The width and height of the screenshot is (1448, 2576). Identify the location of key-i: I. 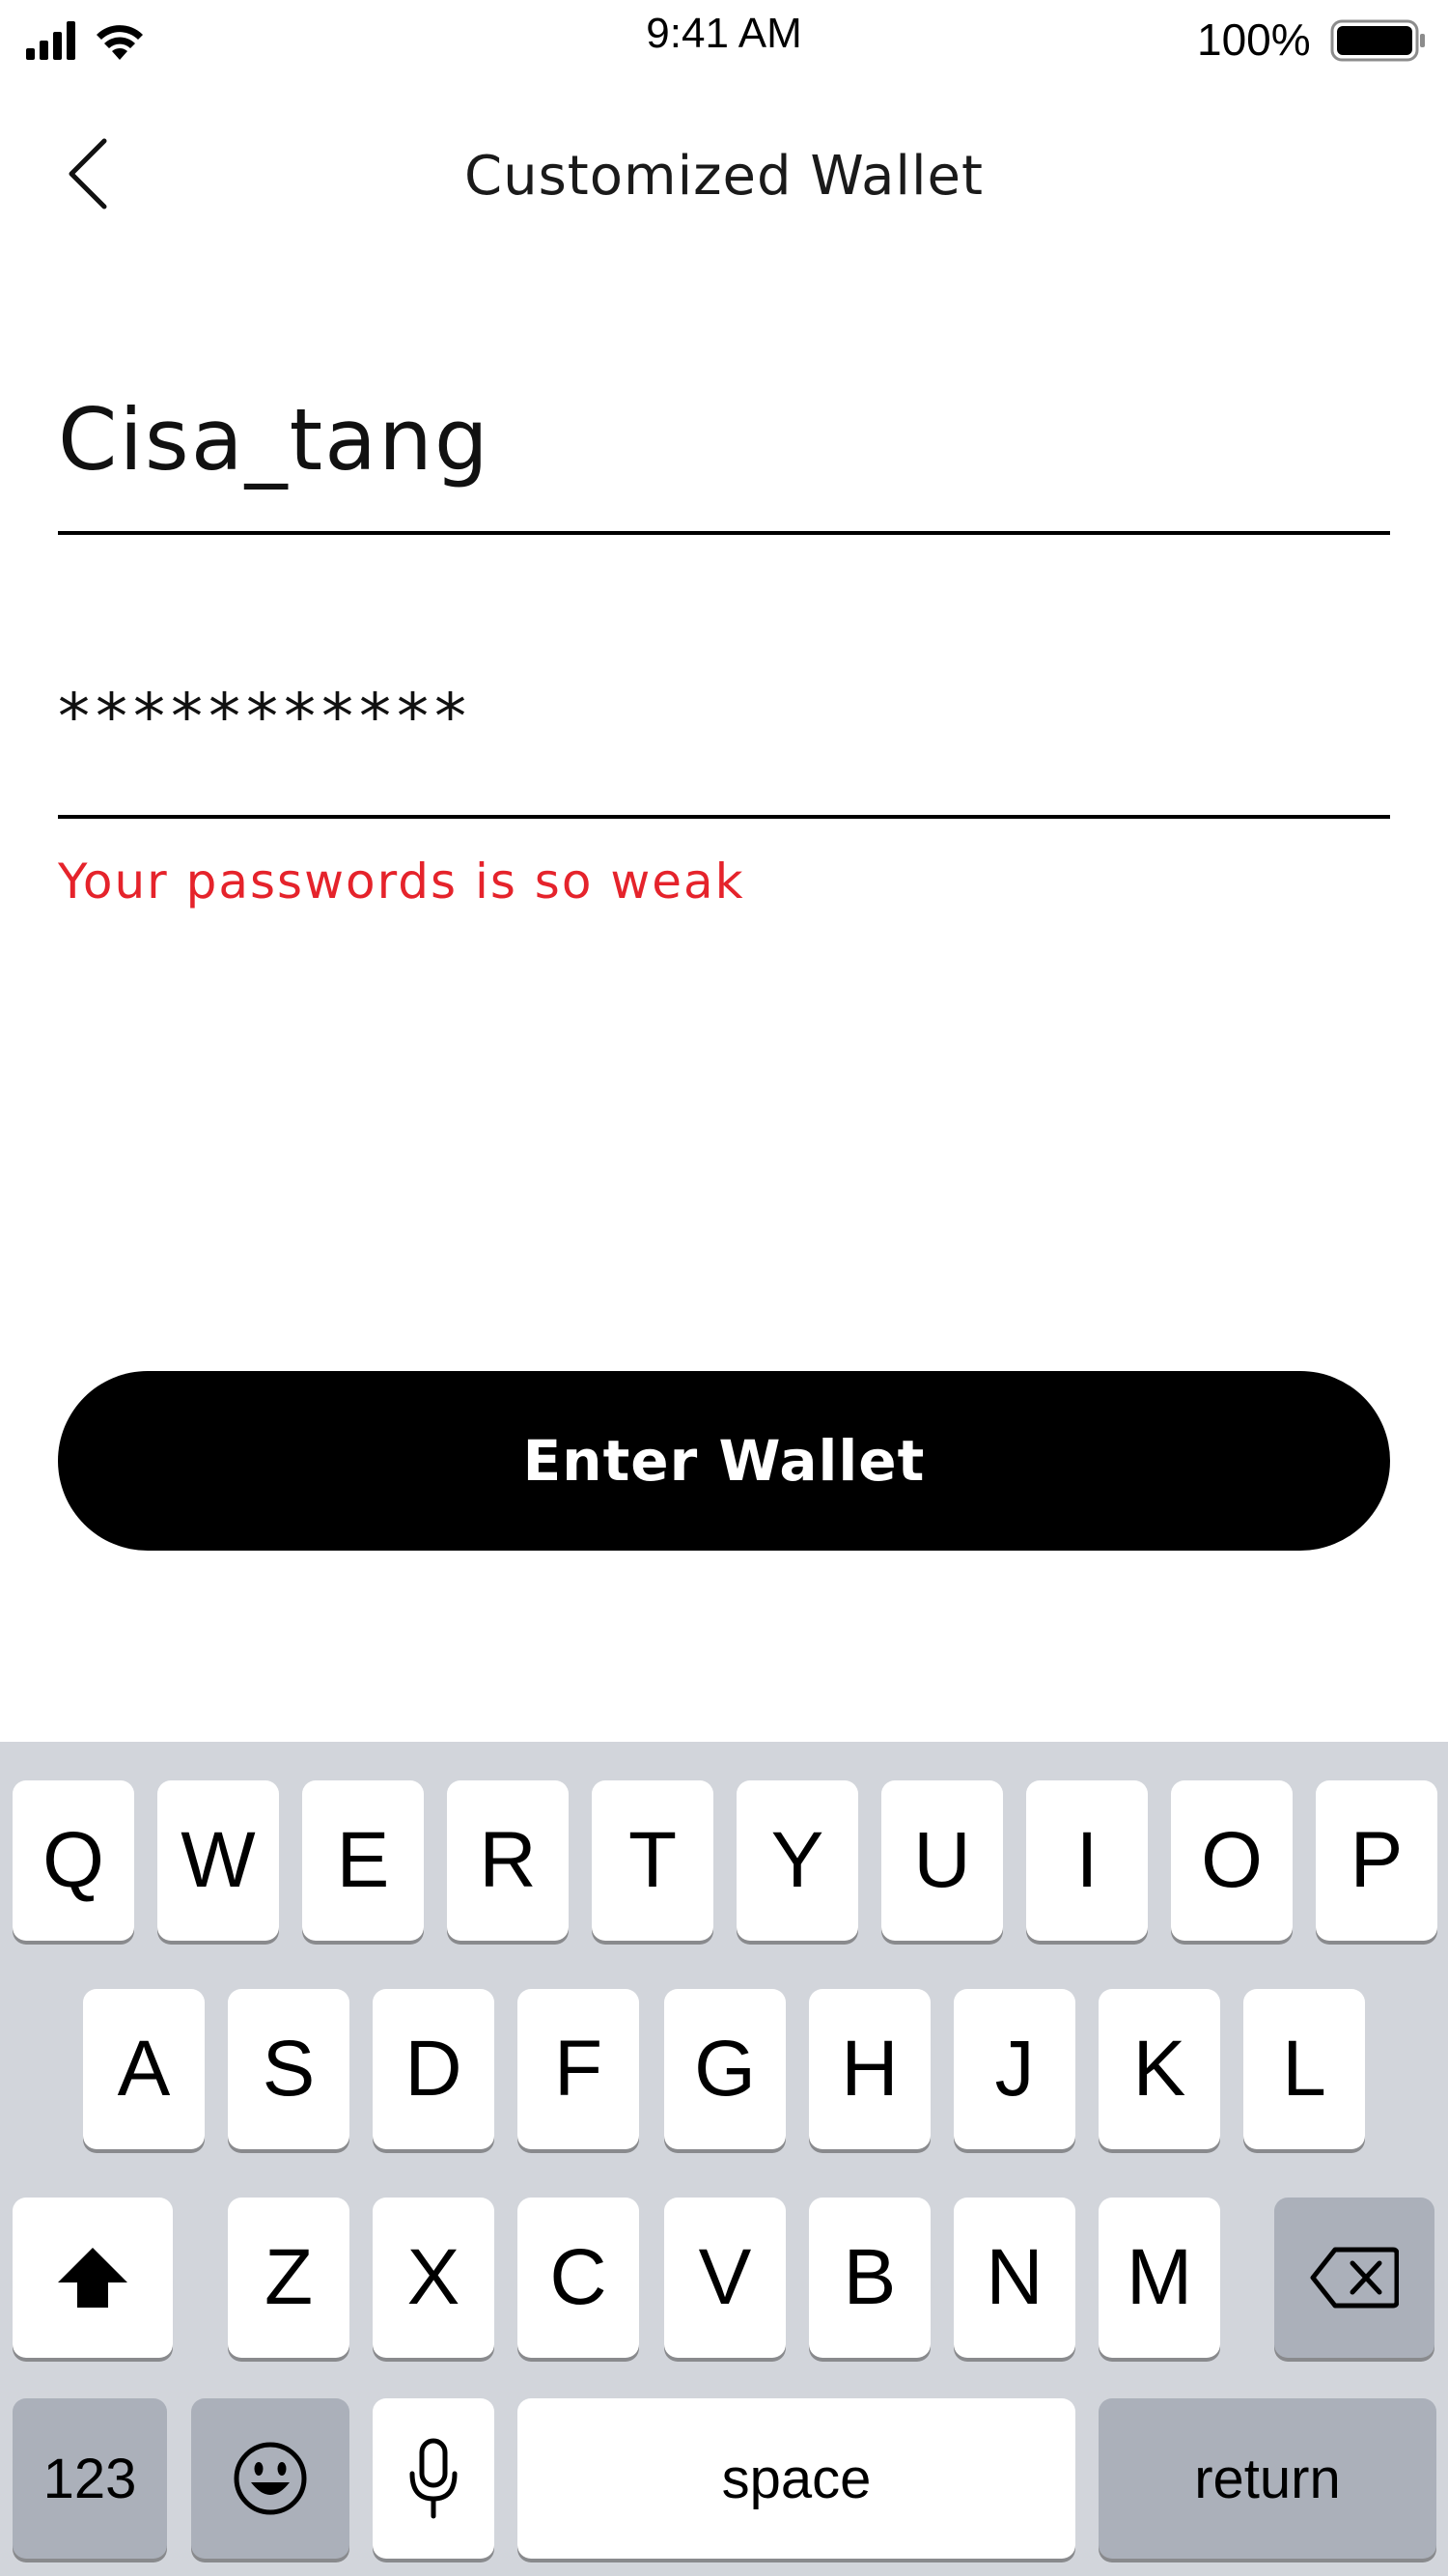
(1087, 1861).